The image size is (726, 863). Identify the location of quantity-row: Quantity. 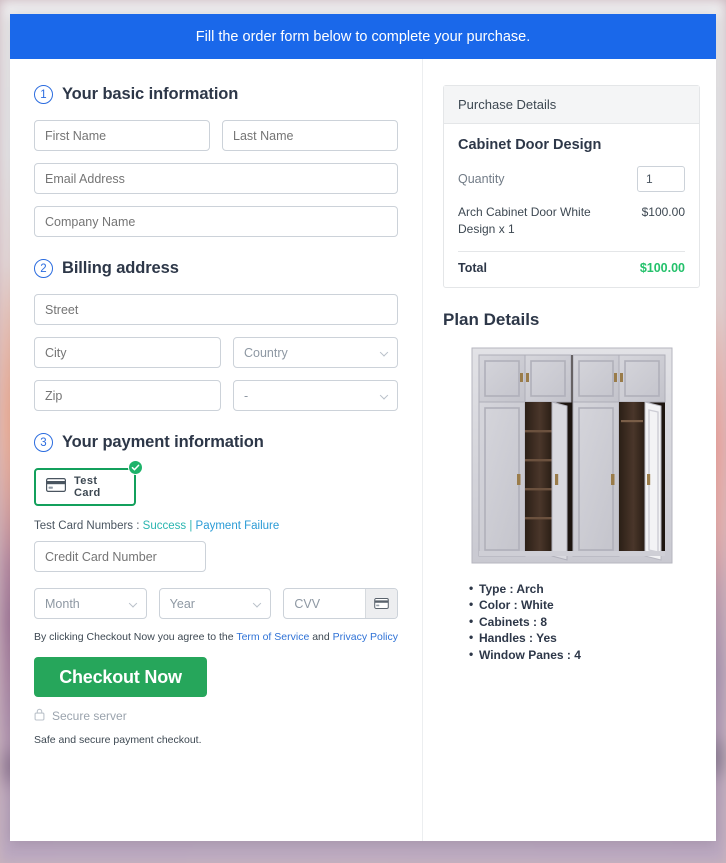
(571, 179).